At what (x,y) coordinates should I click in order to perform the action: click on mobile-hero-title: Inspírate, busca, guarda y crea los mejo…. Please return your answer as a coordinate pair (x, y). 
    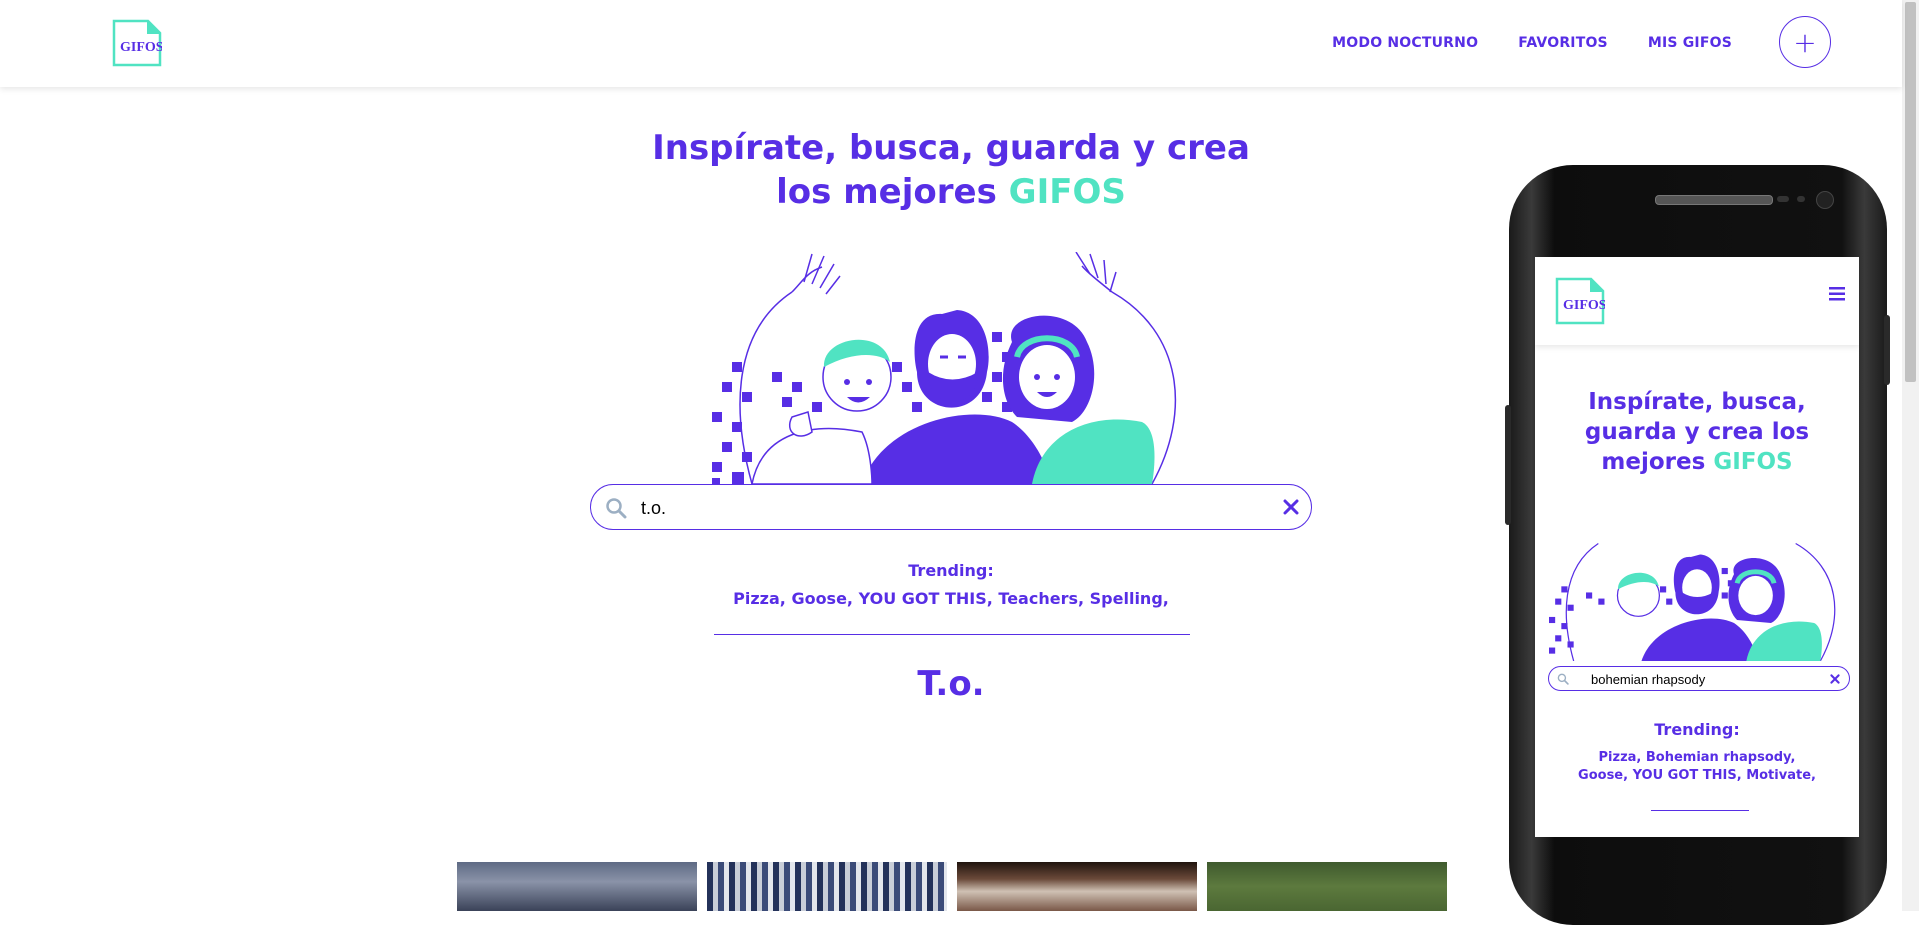
    Looking at the image, I should click on (1697, 432).